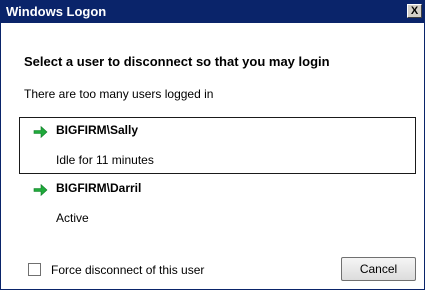 The image size is (425, 290). I want to click on close-icon: X, so click(414, 11).